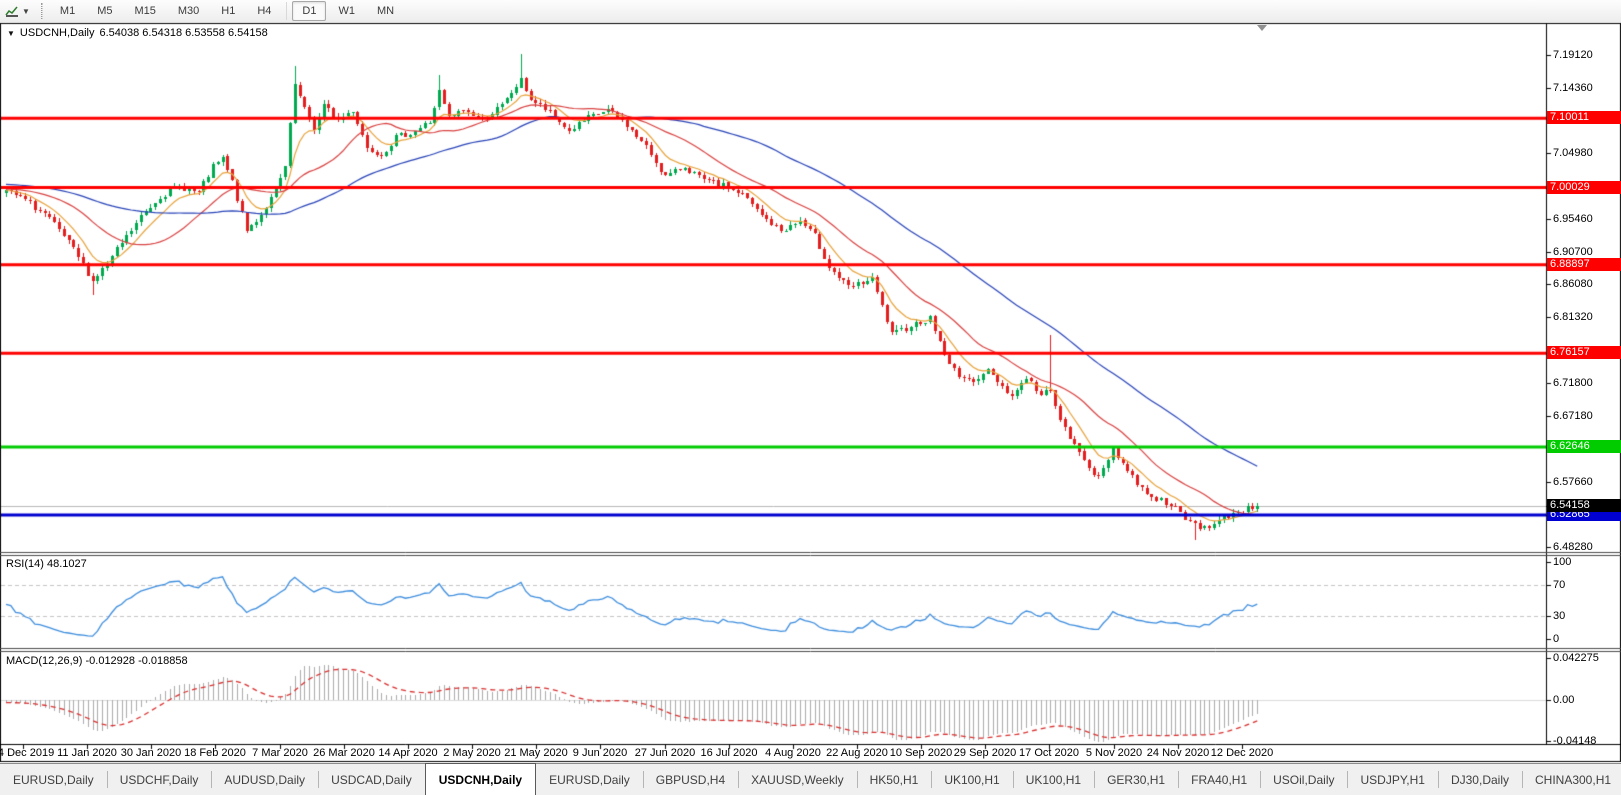 The width and height of the screenshot is (1621, 795). I want to click on rsi-tick-30: 30, so click(1559, 616).